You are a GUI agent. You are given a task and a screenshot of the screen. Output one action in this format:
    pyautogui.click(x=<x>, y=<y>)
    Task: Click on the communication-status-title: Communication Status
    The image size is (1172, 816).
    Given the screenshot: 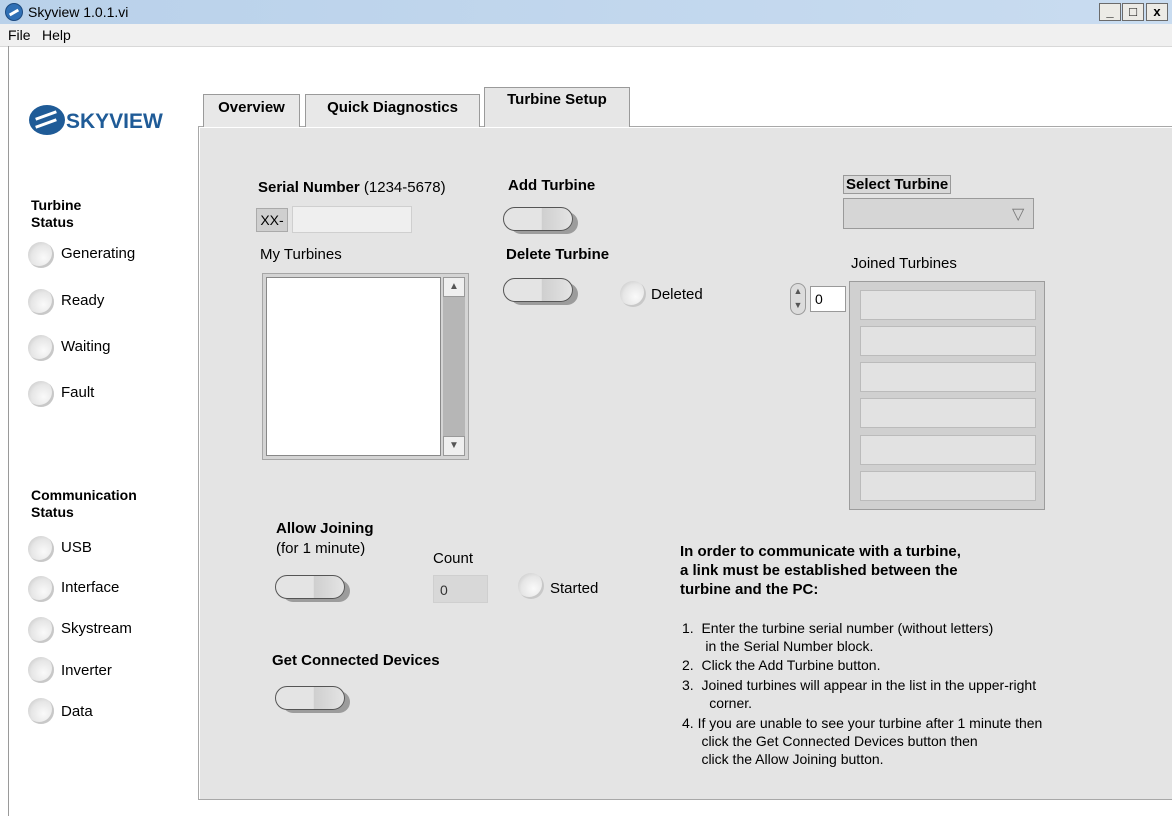 What is the action you would take?
    pyautogui.click(x=84, y=503)
    